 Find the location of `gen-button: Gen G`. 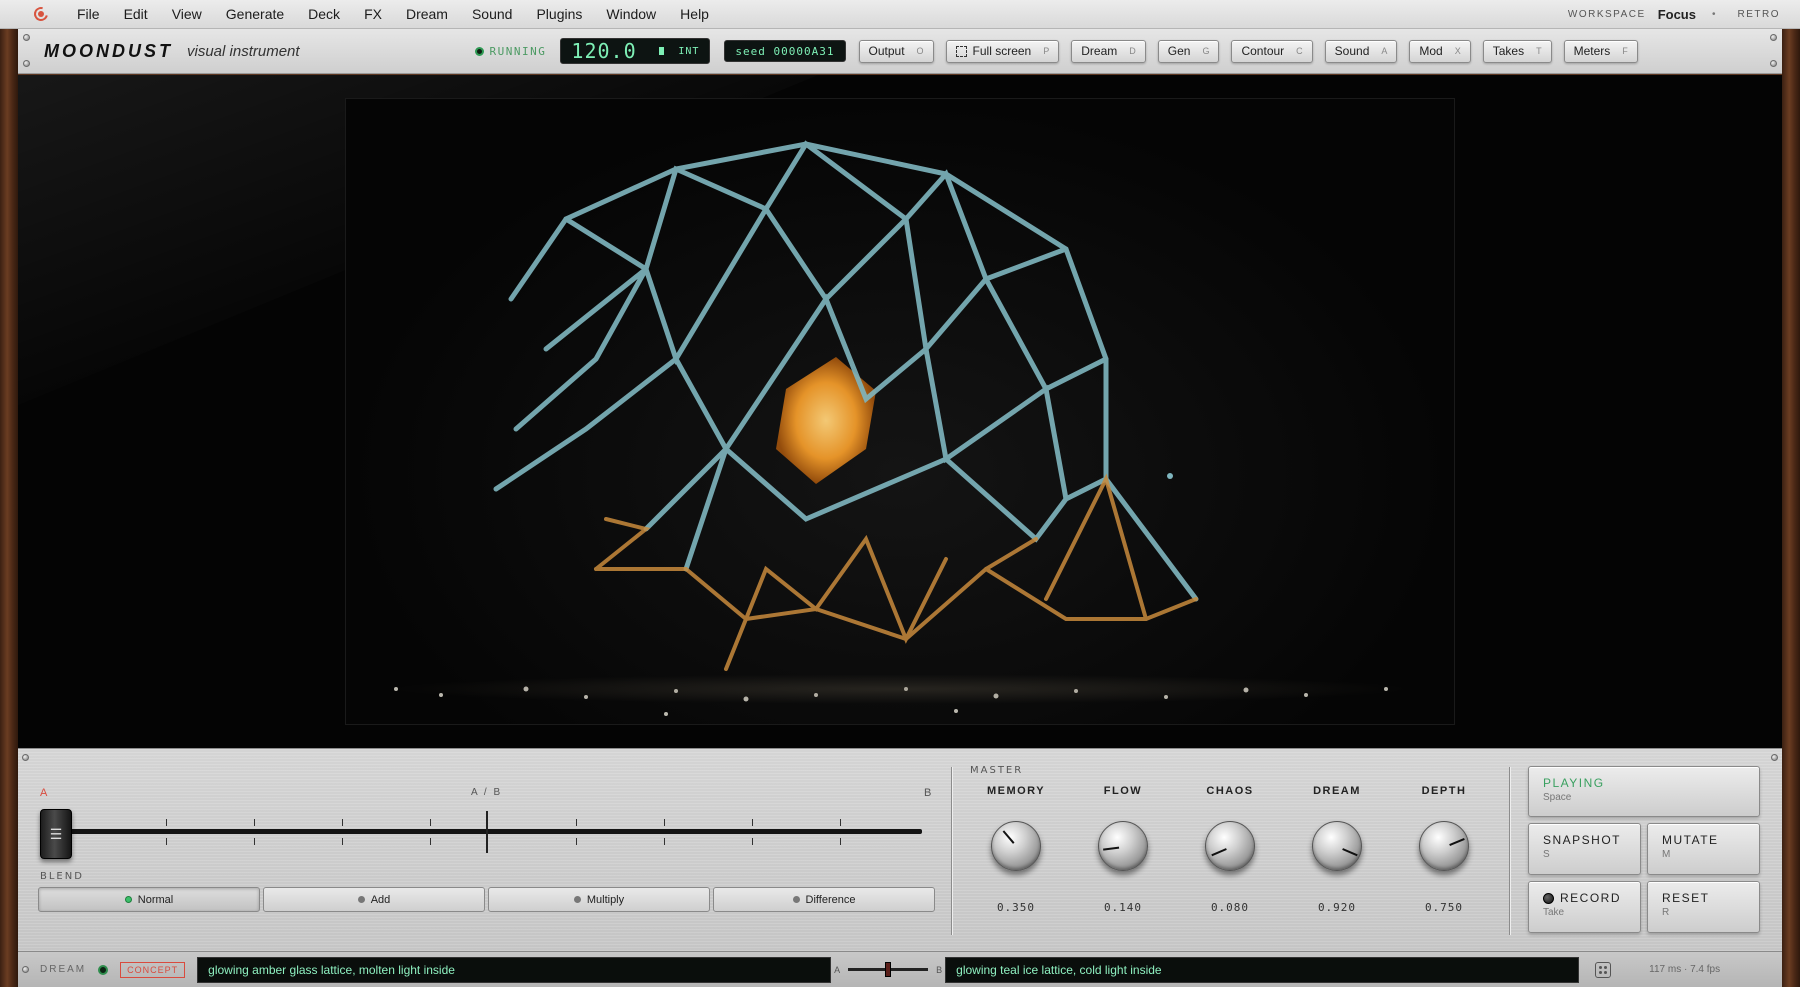

gen-button: Gen G is located at coordinates (1188, 51).